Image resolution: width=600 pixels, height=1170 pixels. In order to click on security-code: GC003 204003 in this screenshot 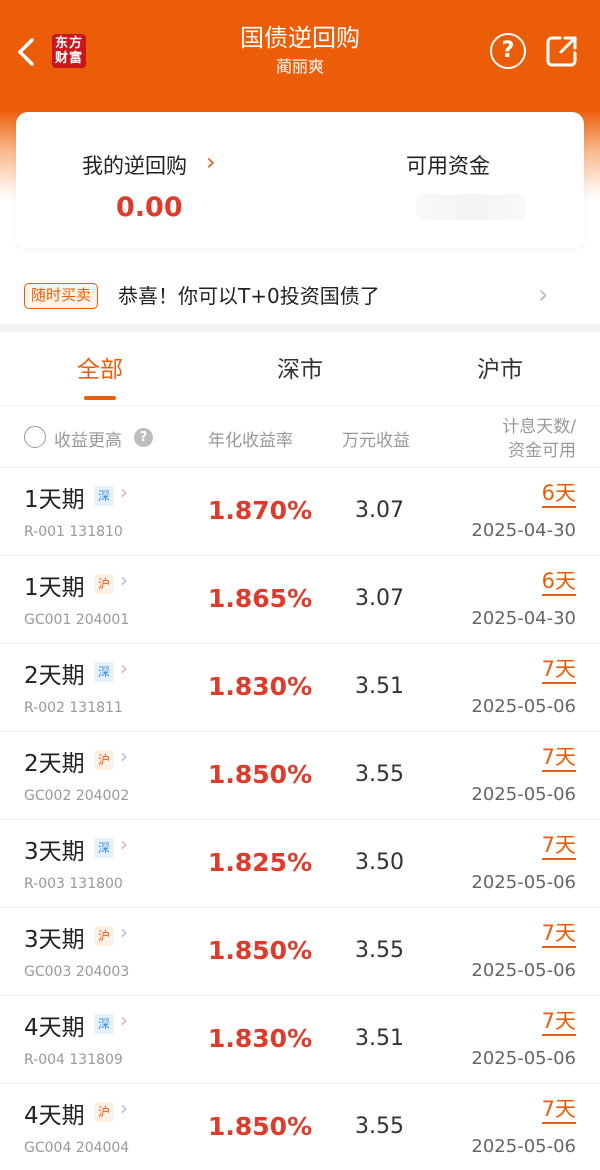, I will do `click(77, 972)`.